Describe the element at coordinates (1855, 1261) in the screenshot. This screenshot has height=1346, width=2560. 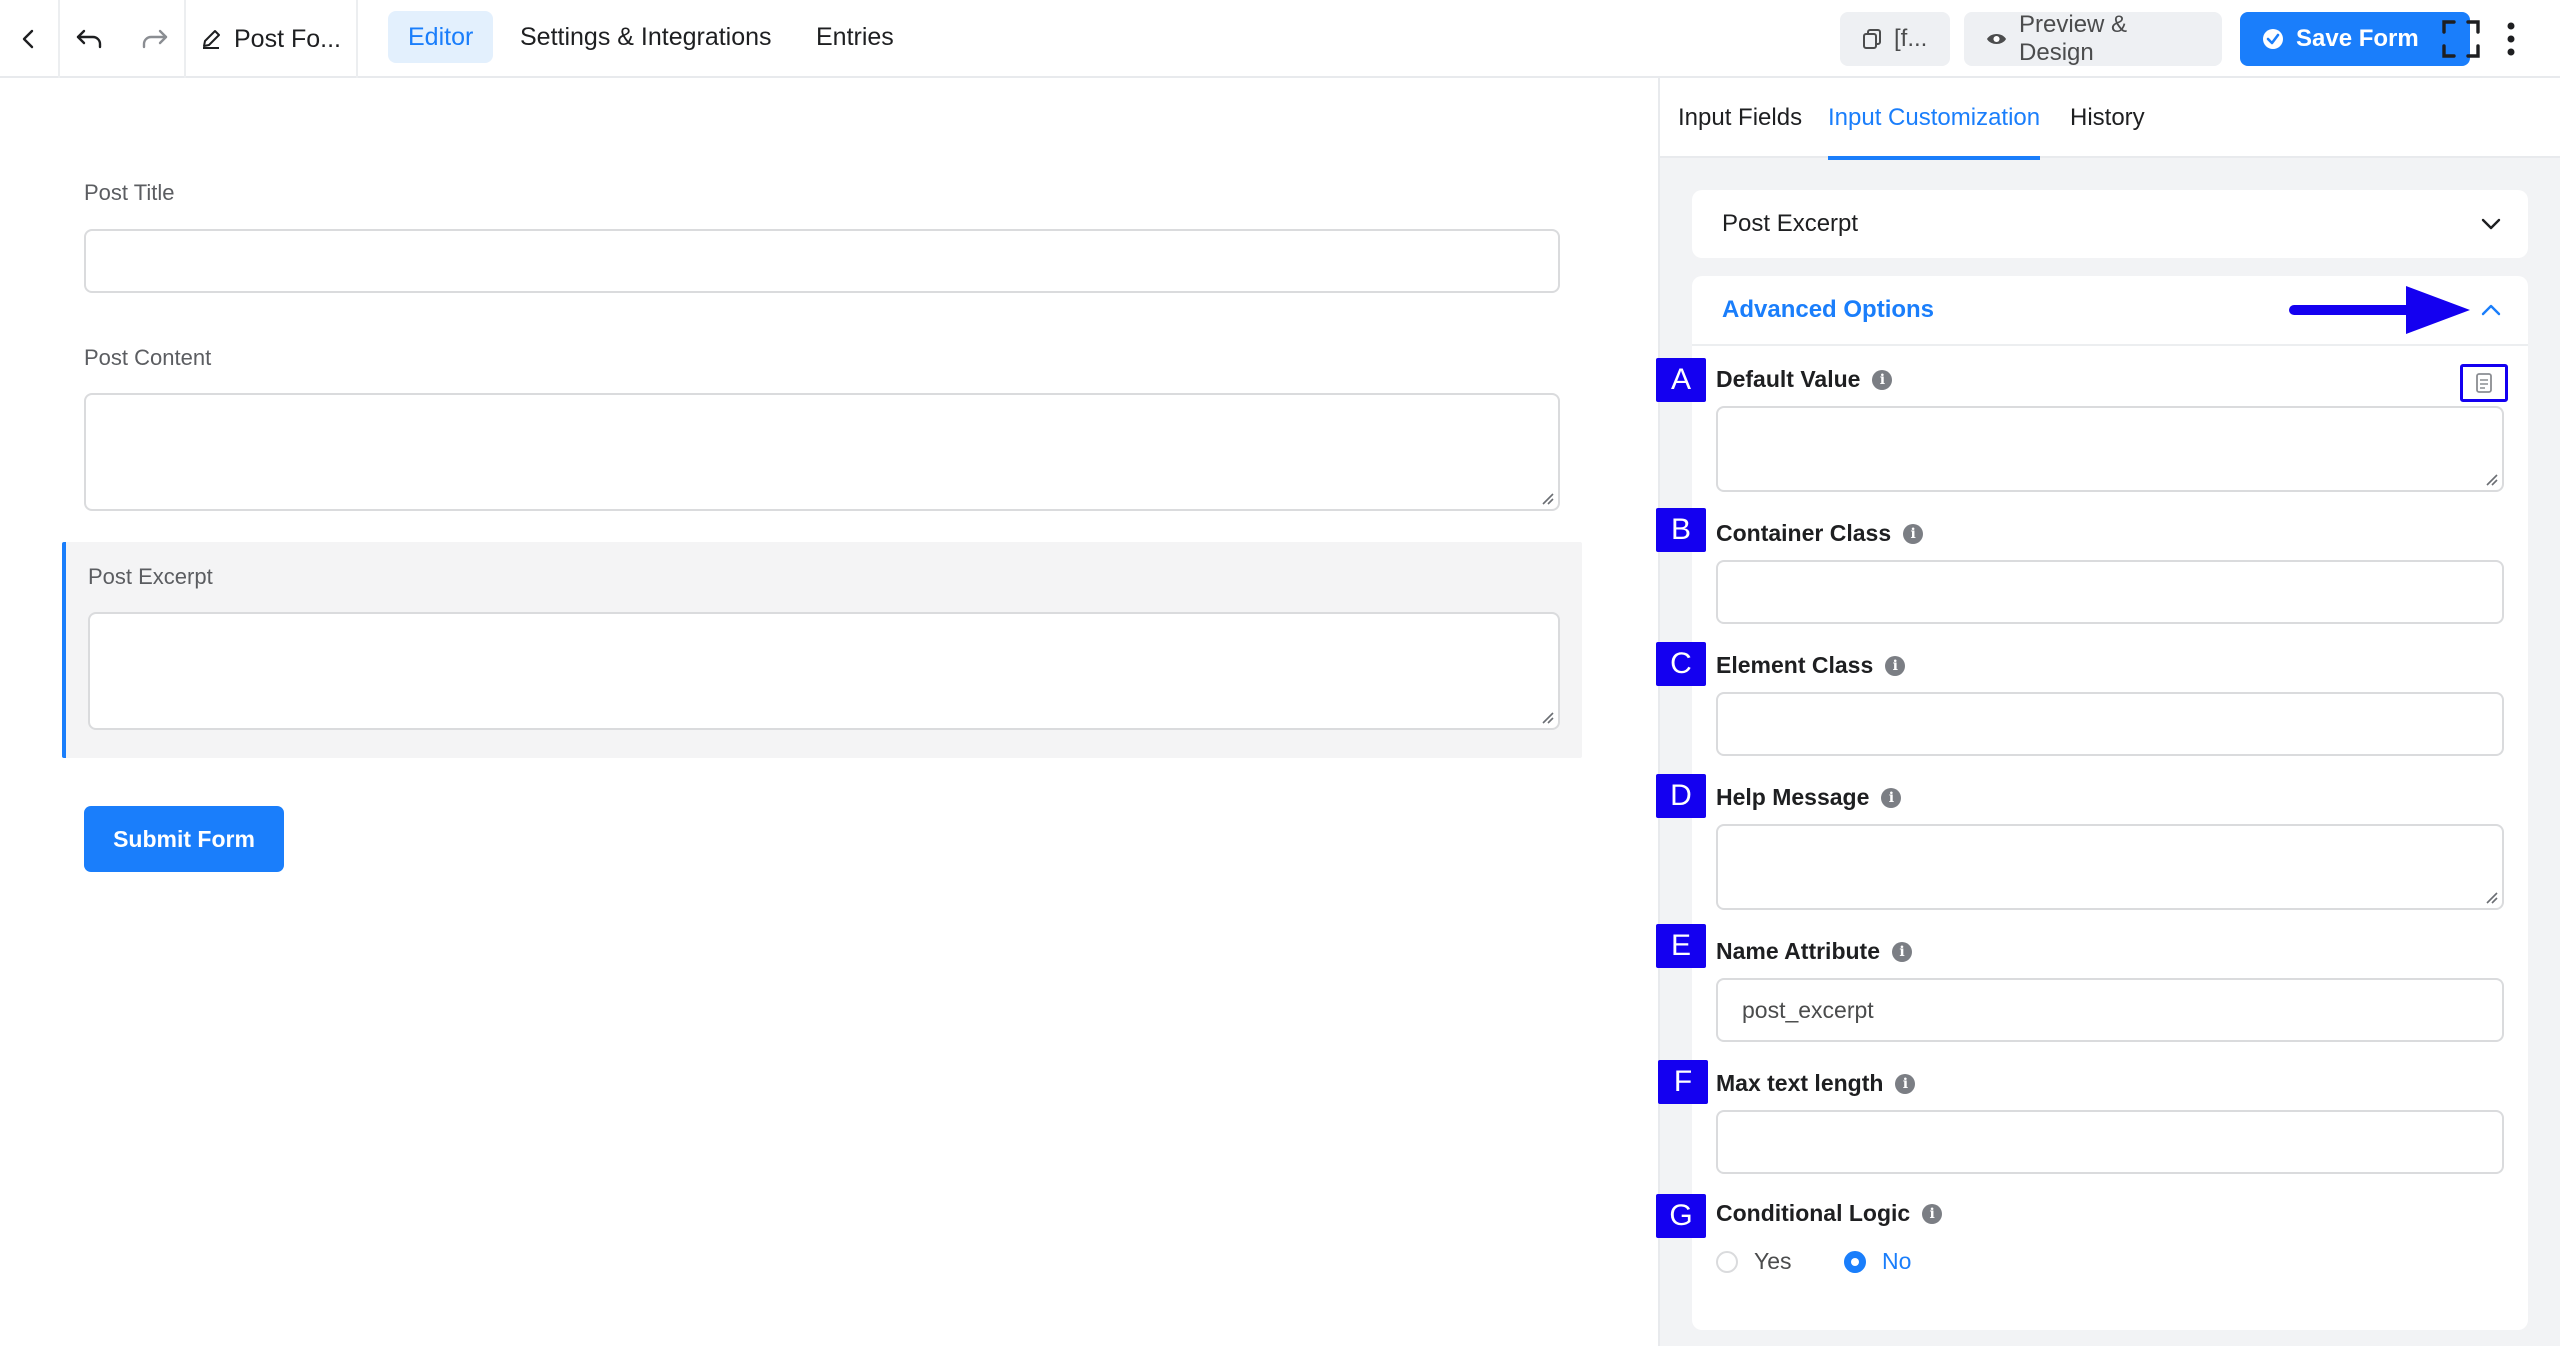
I see `radio-checked-icon` at that location.